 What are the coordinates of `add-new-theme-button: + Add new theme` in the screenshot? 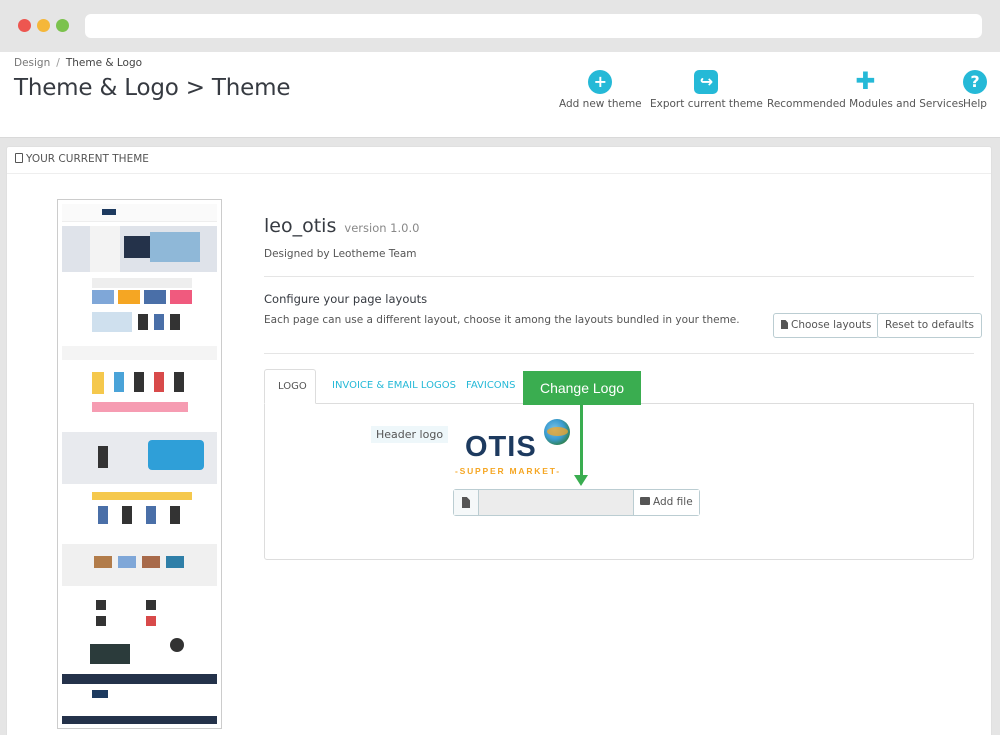 It's located at (600, 90).